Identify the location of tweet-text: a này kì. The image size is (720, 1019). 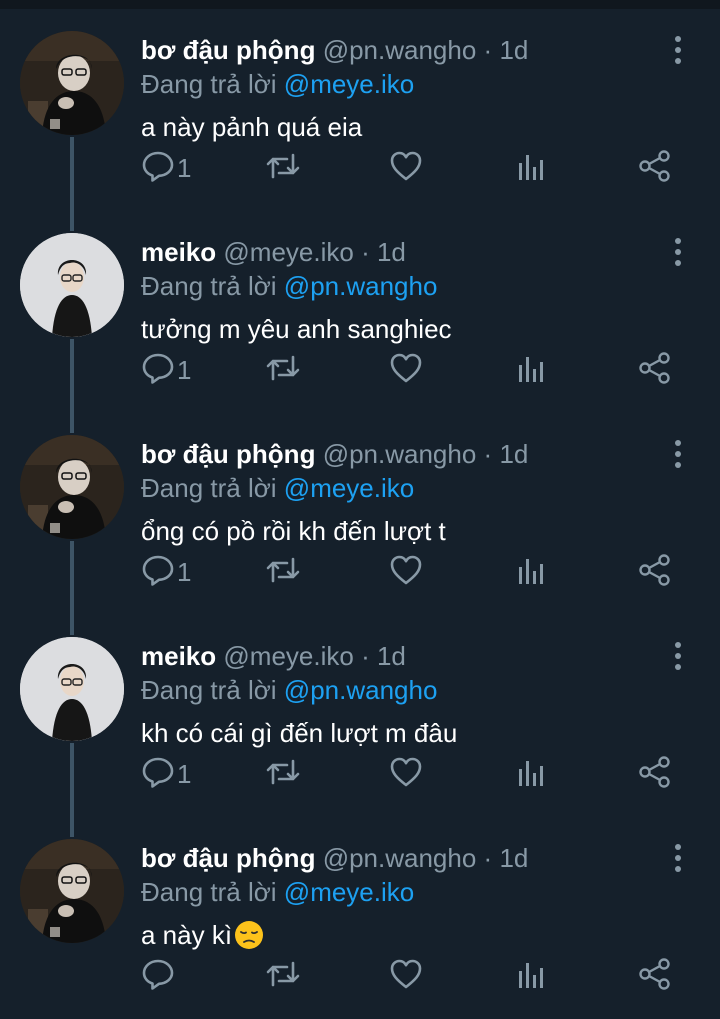
(202, 935).